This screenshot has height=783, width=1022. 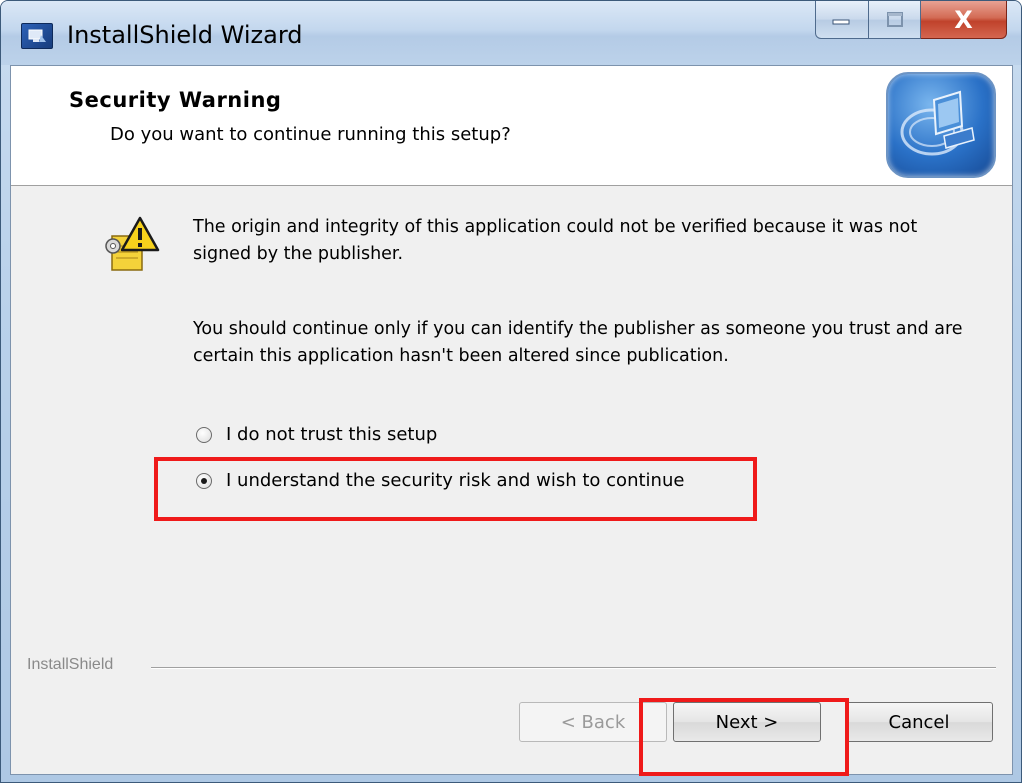 I want to click on installshield-brand-label: InstallShield, so click(x=74, y=665).